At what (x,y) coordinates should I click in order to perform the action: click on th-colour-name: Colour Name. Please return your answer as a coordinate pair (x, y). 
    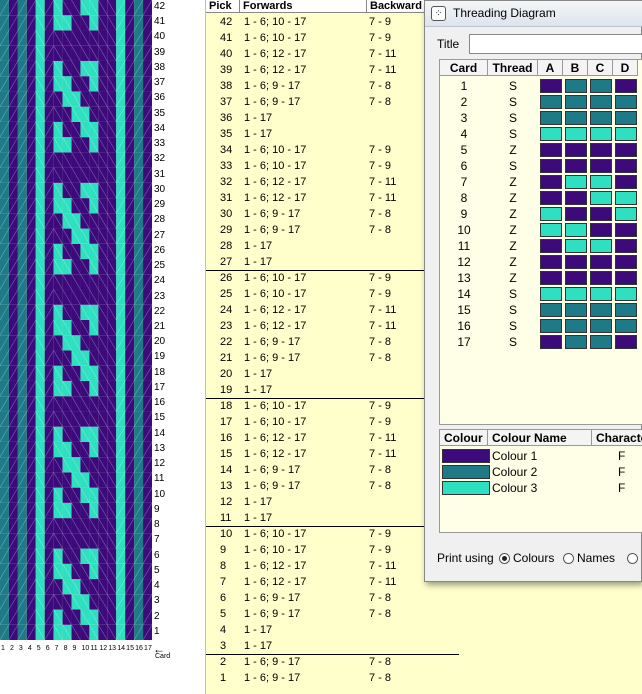
    Looking at the image, I should click on (540, 438).